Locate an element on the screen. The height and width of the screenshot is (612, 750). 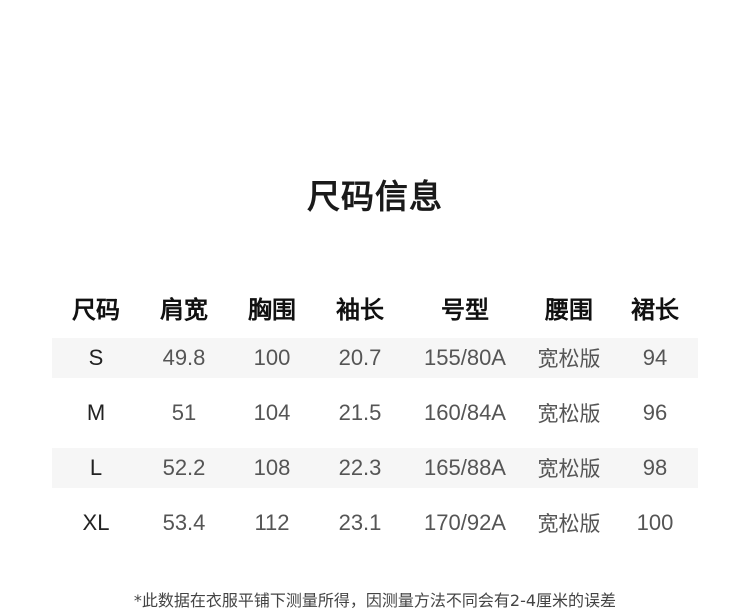
cell-shoulder: 53.4 is located at coordinates (184, 522).